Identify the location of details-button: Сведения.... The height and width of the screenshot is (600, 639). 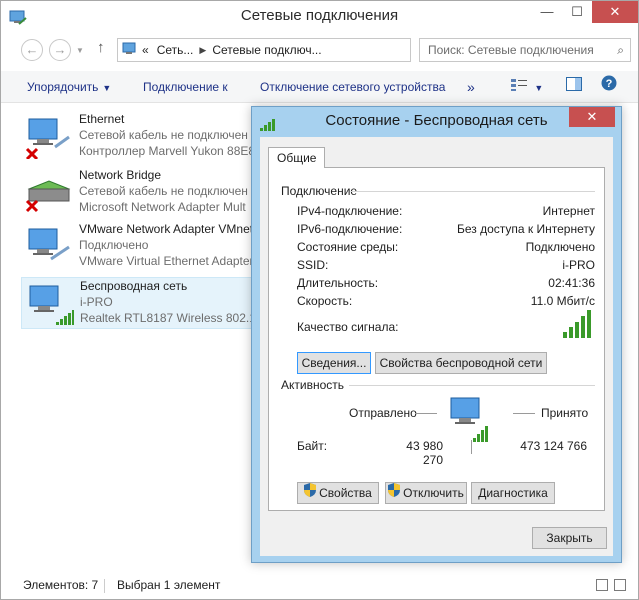
(334, 363).